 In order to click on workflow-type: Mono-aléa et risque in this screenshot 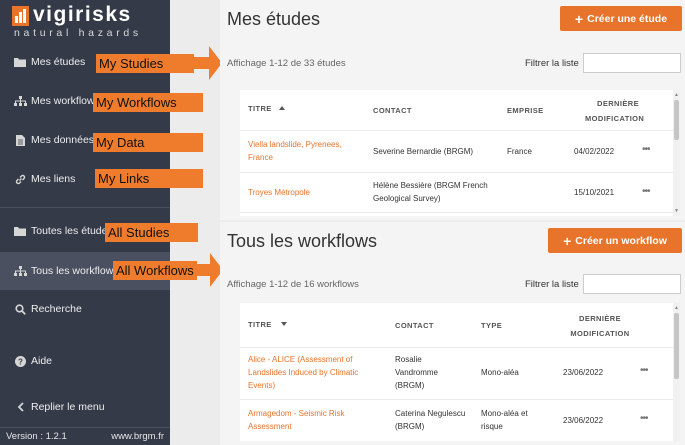, I will do `click(504, 420)`.